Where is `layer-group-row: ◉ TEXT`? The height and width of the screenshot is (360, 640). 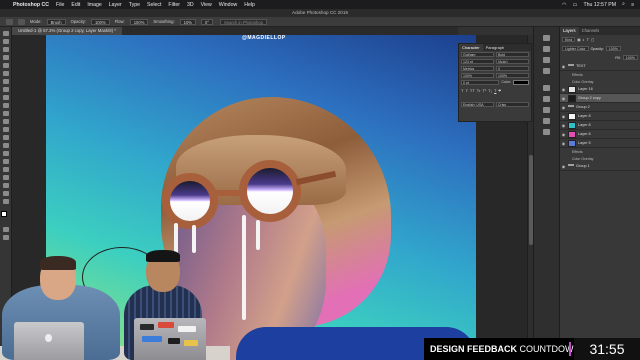
layer-group-row: ◉ TEXT is located at coordinates (600, 66).